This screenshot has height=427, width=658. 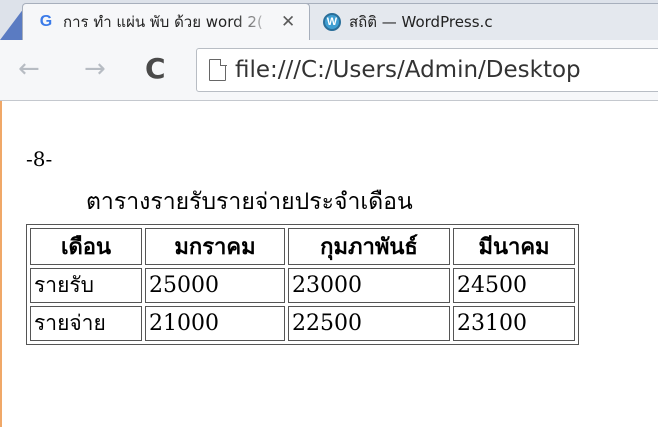 What do you see at coordinates (46, 21) in the screenshot?
I see `google-g-icon: G` at bounding box center [46, 21].